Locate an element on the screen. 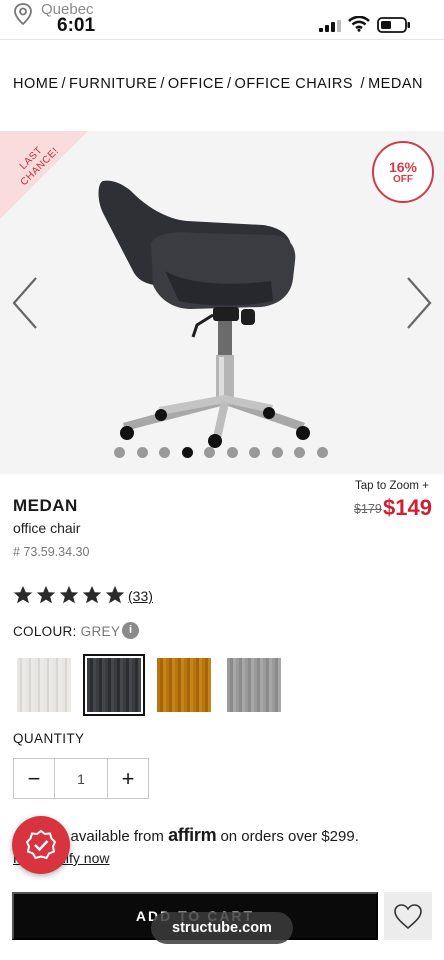 The width and height of the screenshot is (444, 960). product-sku: # 73.59.34.30 is located at coordinates (51, 552).